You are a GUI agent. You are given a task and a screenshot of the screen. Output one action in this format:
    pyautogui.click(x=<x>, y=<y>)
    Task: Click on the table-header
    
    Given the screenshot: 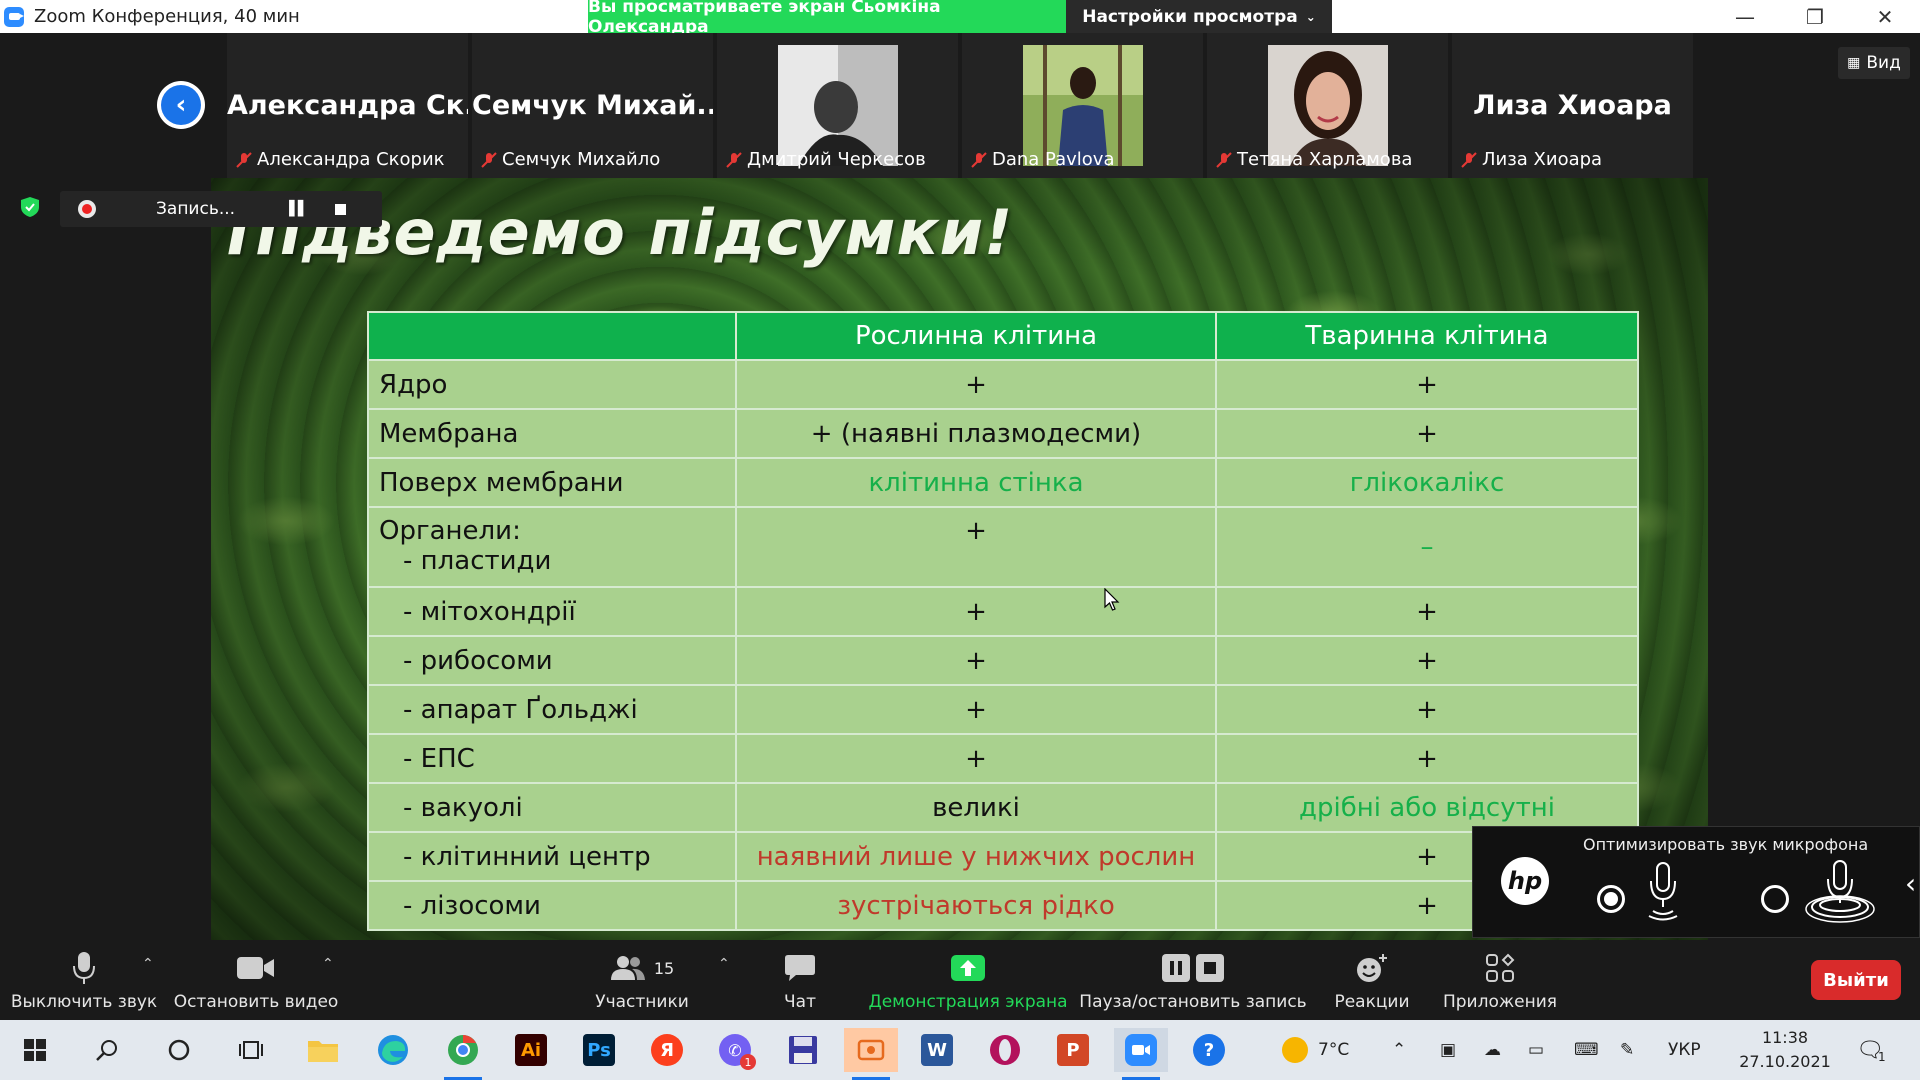 What is the action you would take?
    pyautogui.click(x=552, y=336)
    